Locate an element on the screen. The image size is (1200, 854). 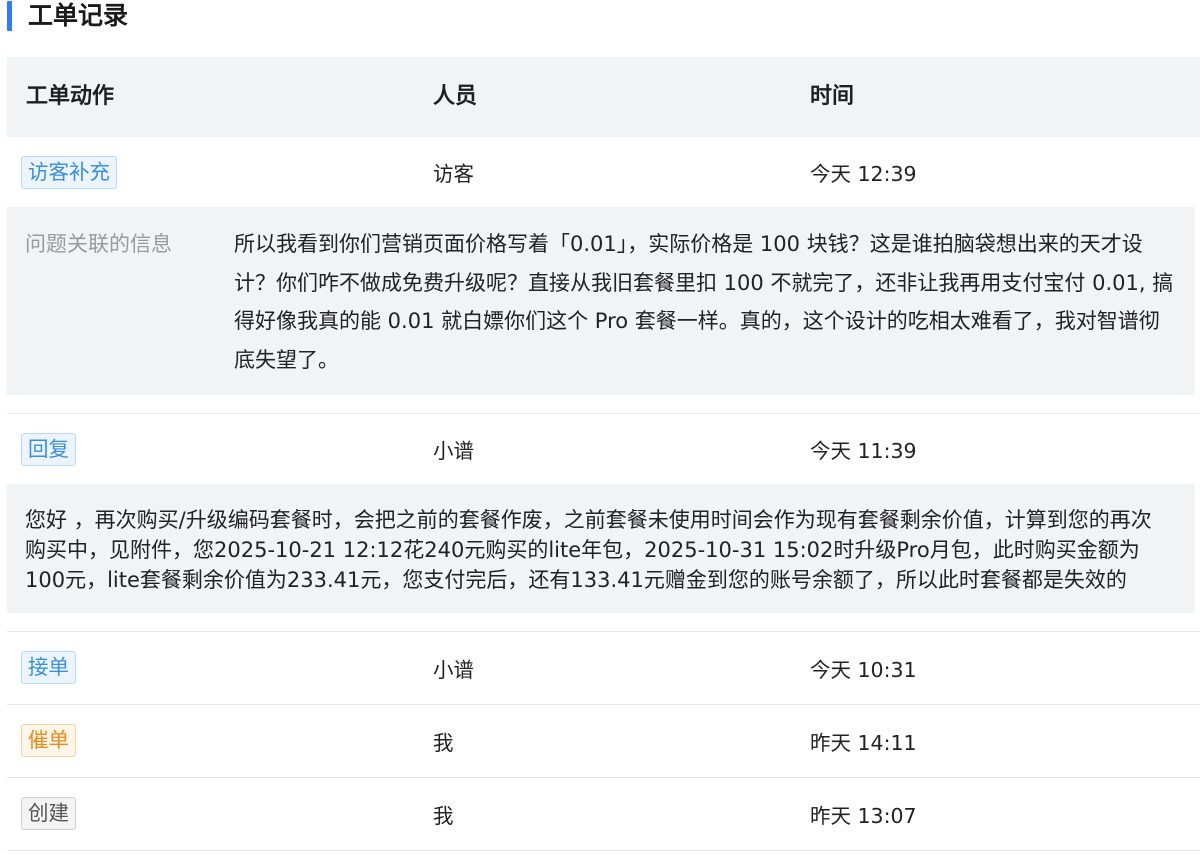
log-record: 接单 小谱 今天 10:31 is located at coordinates (603, 668).